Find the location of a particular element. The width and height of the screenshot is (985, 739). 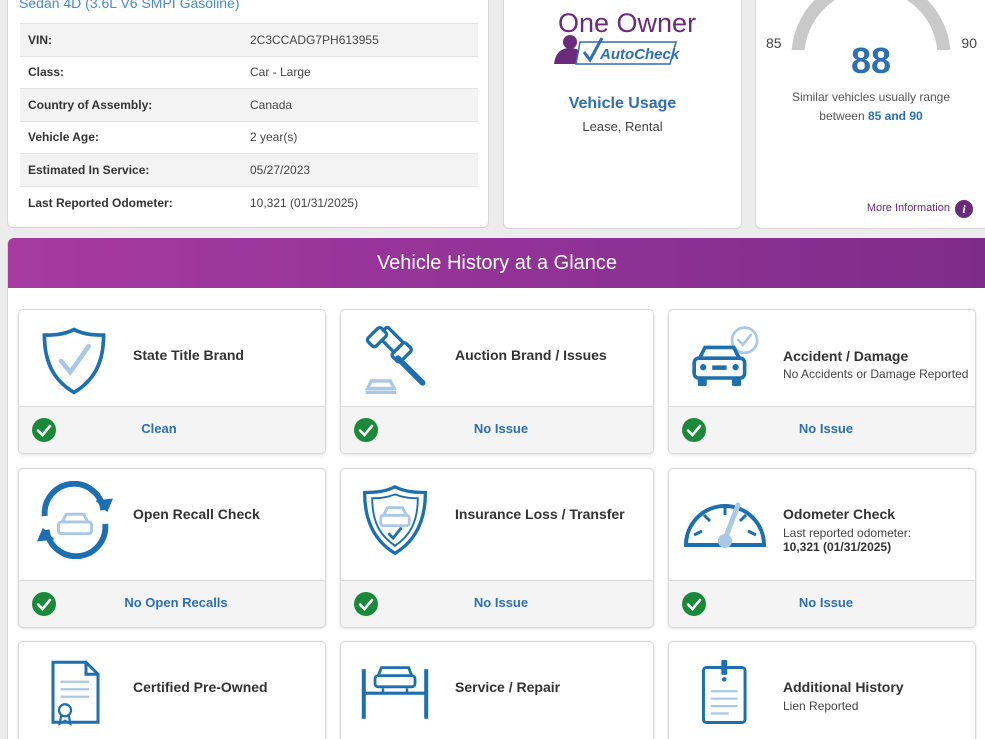

car-lift-icon is located at coordinates (395, 692).